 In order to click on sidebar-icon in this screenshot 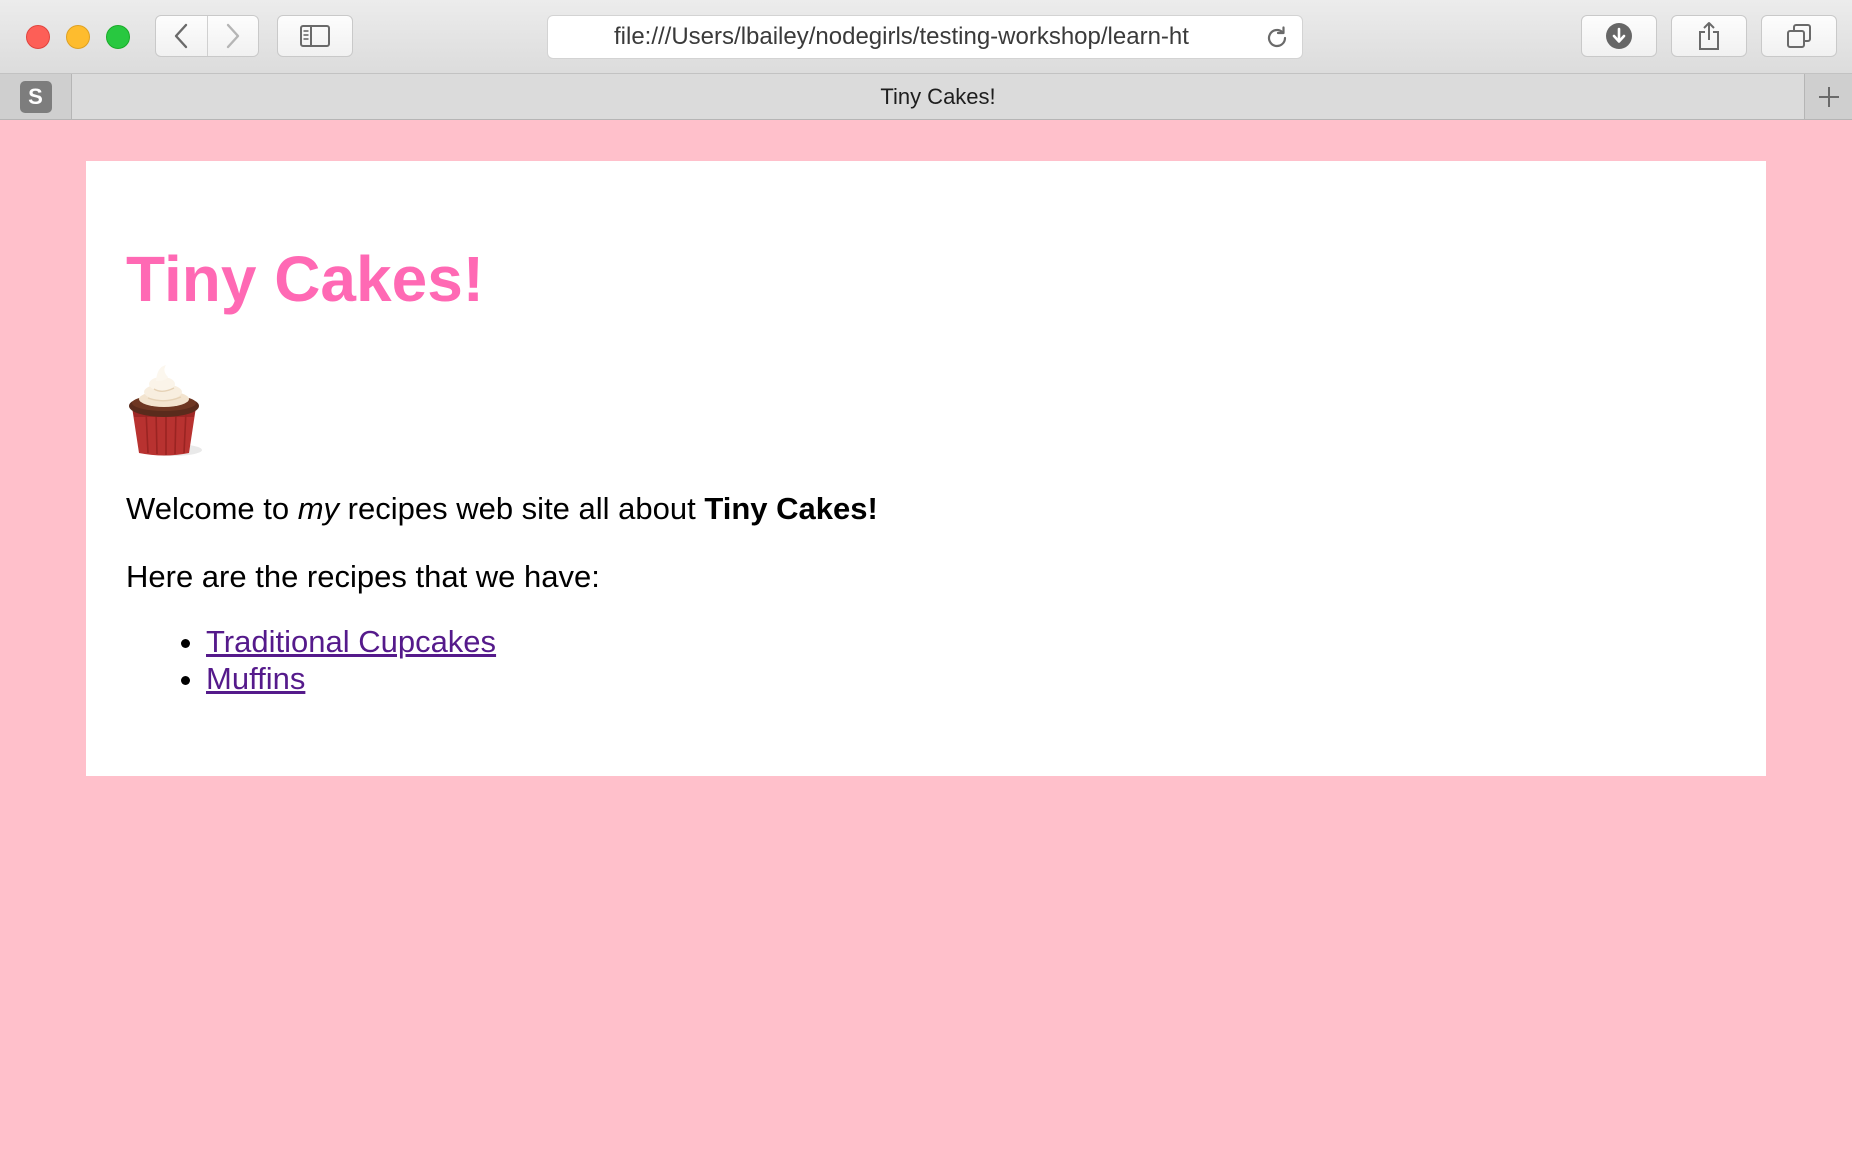, I will do `click(315, 36)`.